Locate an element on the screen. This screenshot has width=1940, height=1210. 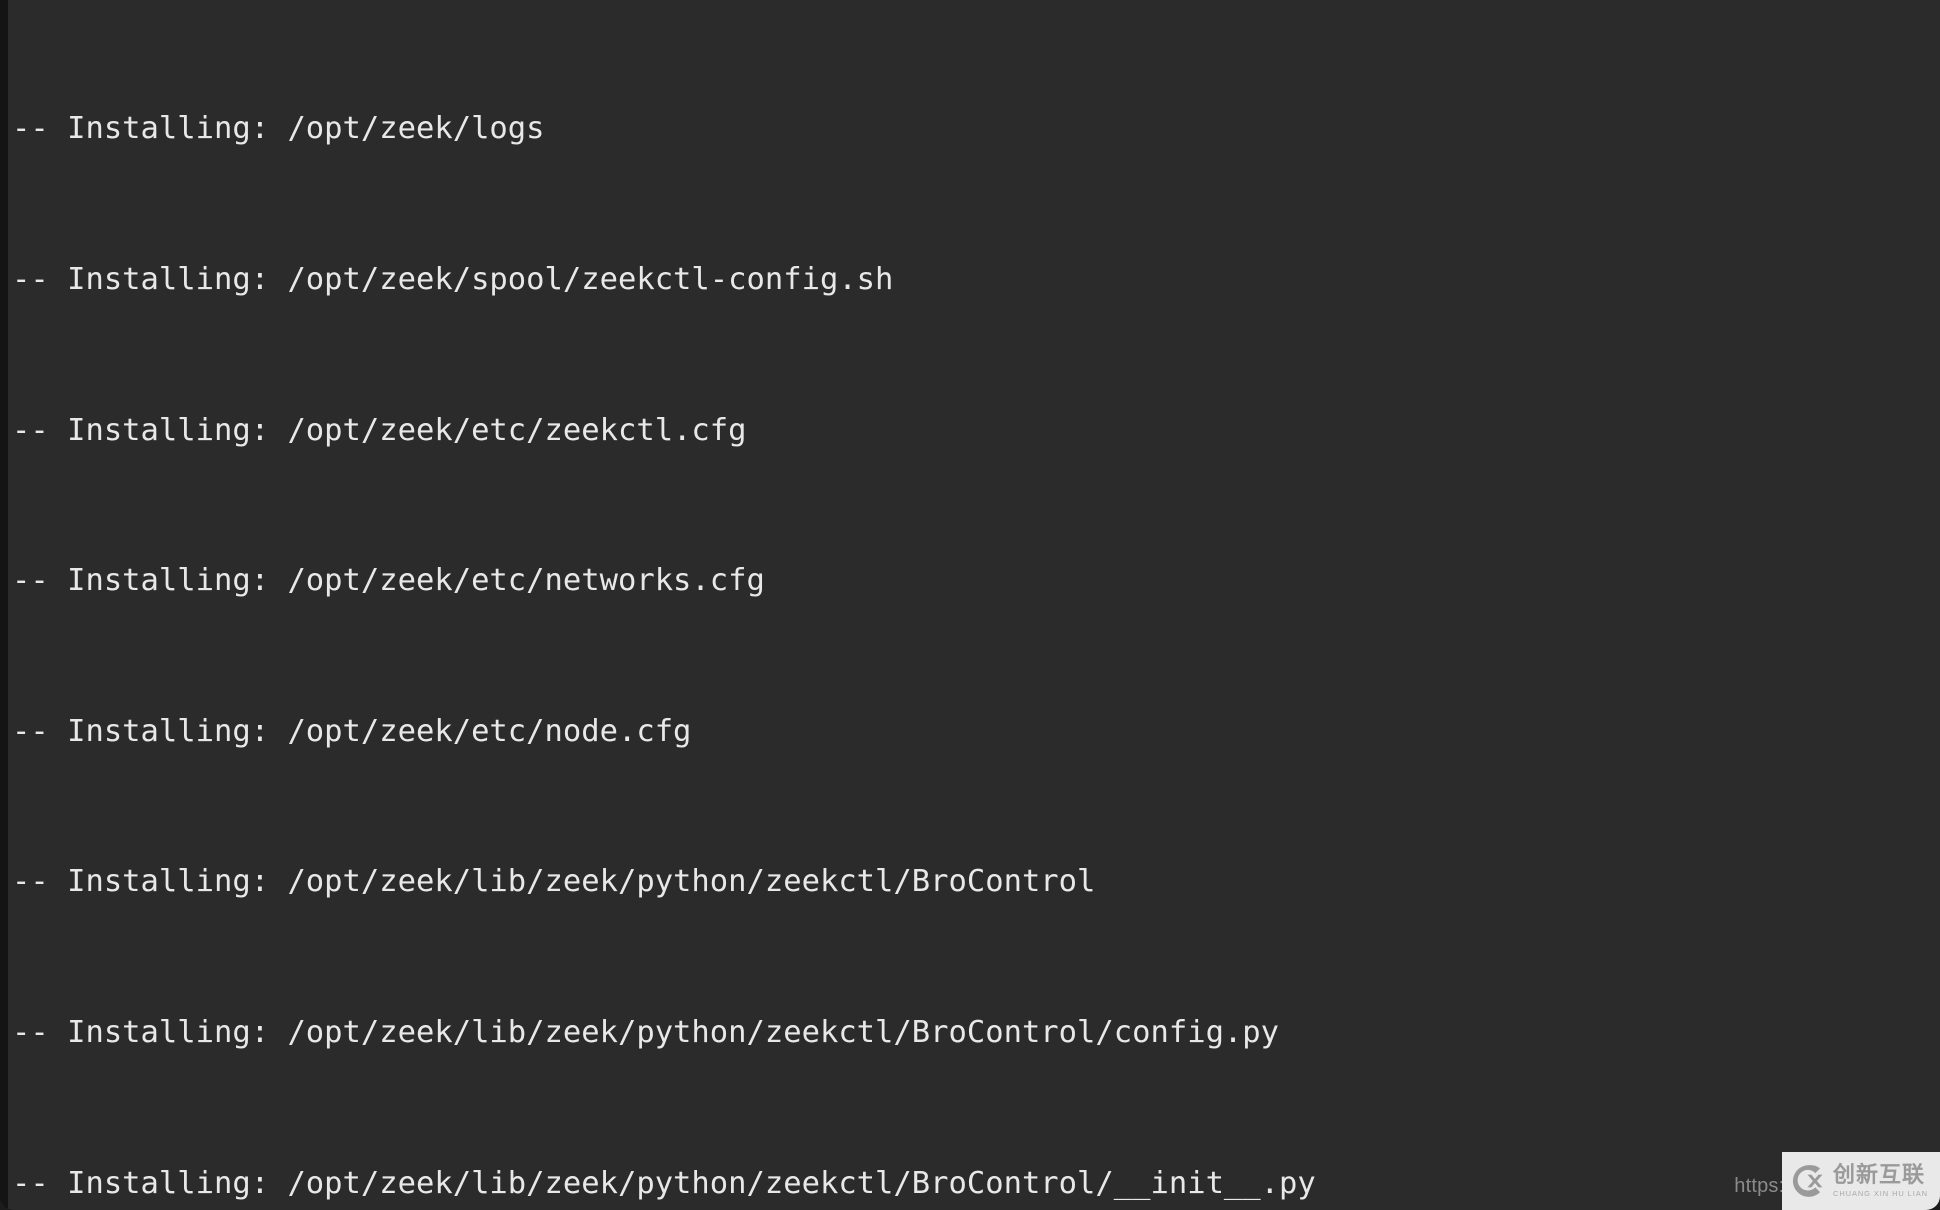
window-left-border is located at coordinates (4, 605).